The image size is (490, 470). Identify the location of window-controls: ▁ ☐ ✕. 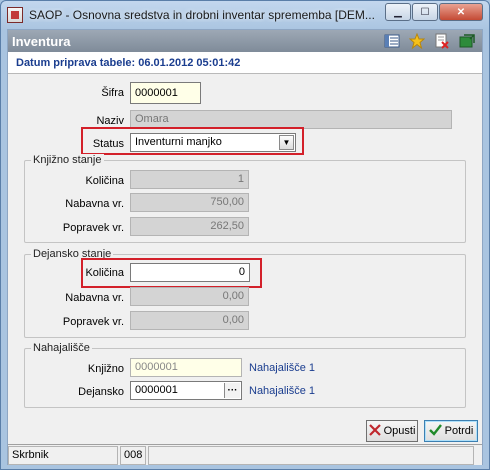
(433, 12).